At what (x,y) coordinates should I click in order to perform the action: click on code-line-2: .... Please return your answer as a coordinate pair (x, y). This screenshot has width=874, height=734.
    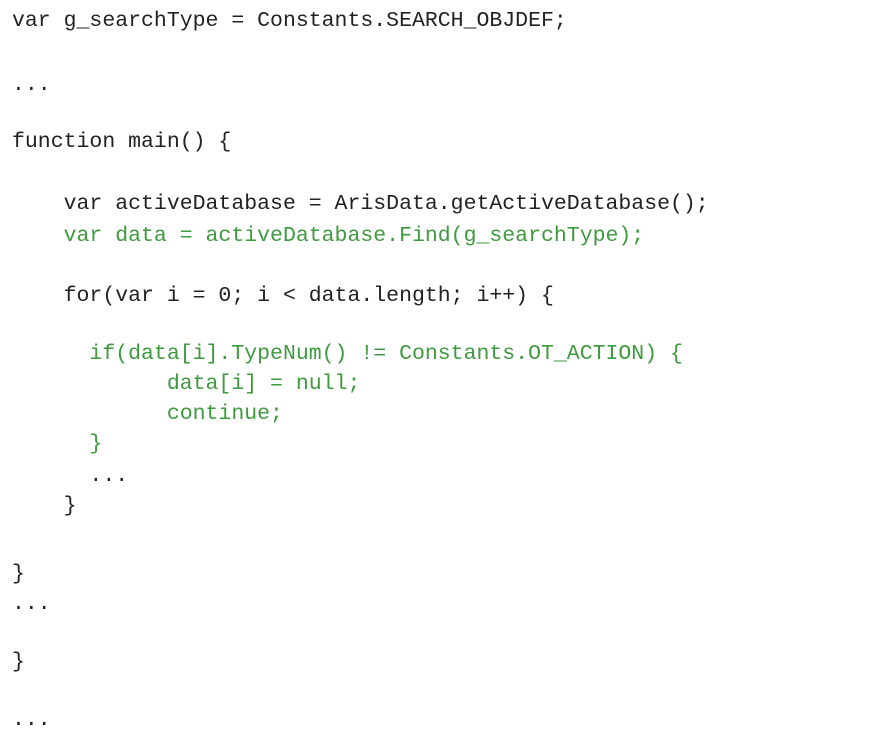
    Looking at the image, I should click on (31, 85).